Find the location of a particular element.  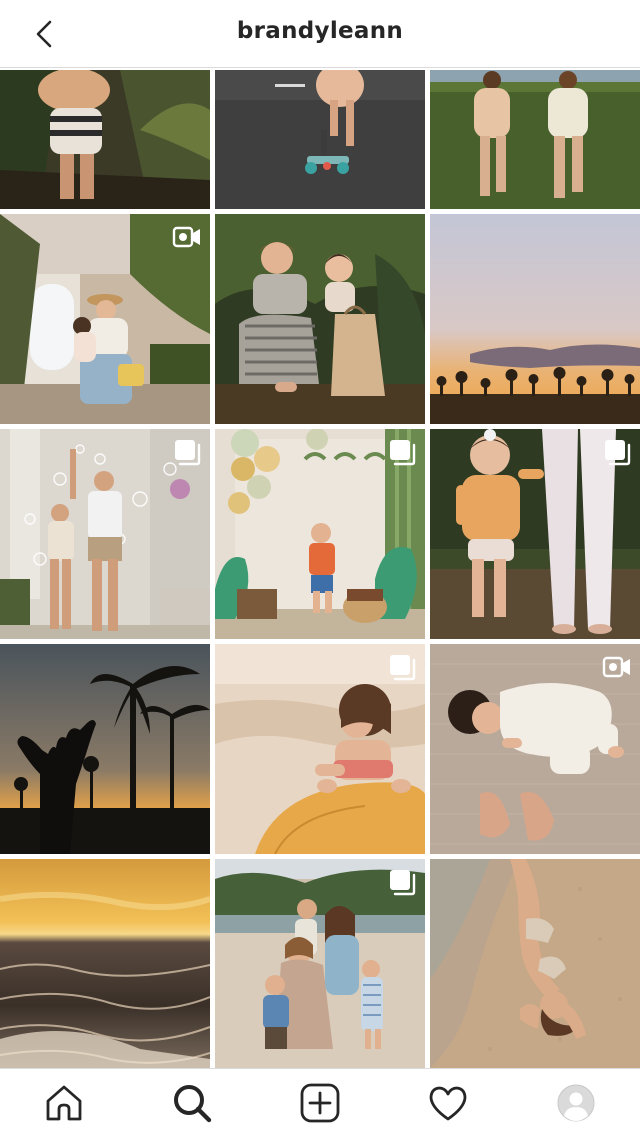

home-icon is located at coordinates (64, 1103).